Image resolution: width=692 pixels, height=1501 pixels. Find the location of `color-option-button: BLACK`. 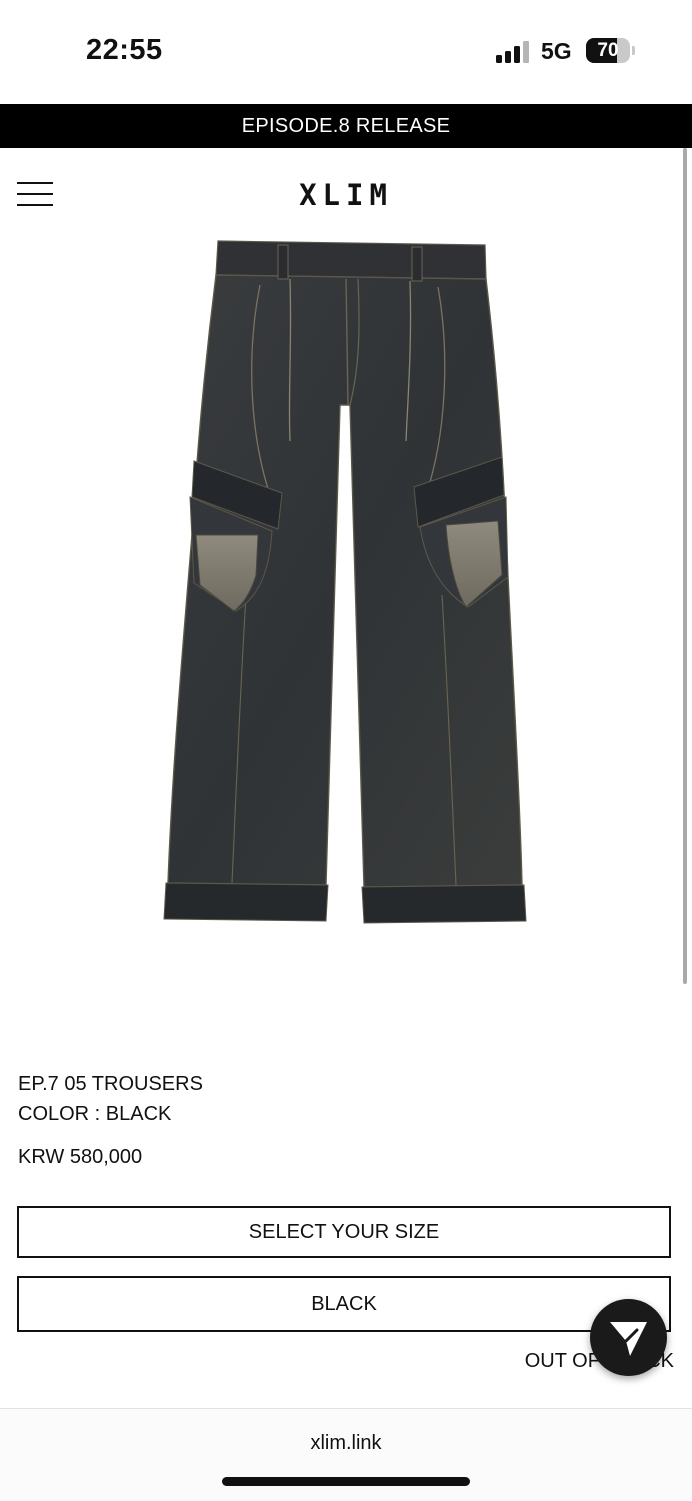

color-option-button: BLACK is located at coordinates (344, 1304).